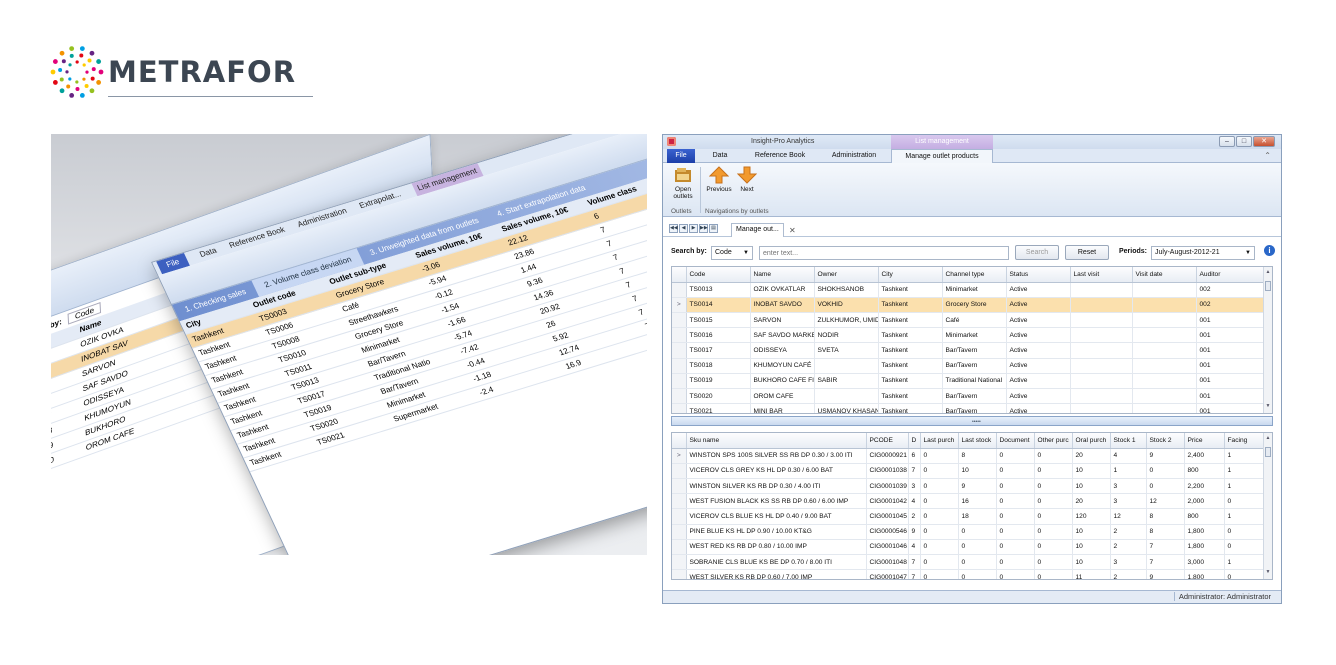  Describe the element at coordinates (782, 381) in the screenshot. I see `outlet-cell: BUKHORO CAFE FIRDAVS` at that location.